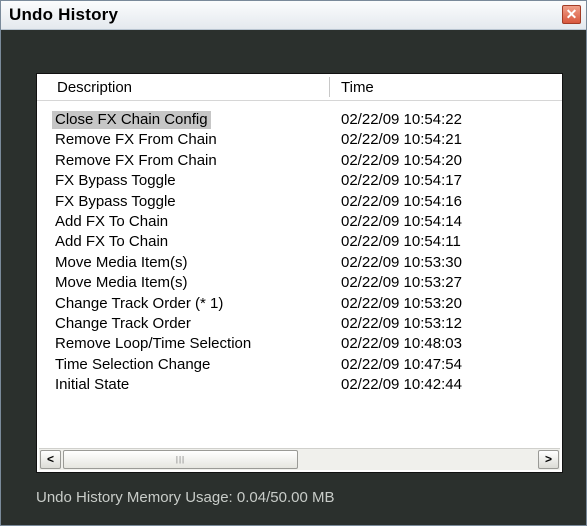 The height and width of the screenshot is (526, 587). What do you see at coordinates (299, 242) in the screenshot?
I see `list-item: Add FX To Chain 02/22/09 10:54:11` at bounding box center [299, 242].